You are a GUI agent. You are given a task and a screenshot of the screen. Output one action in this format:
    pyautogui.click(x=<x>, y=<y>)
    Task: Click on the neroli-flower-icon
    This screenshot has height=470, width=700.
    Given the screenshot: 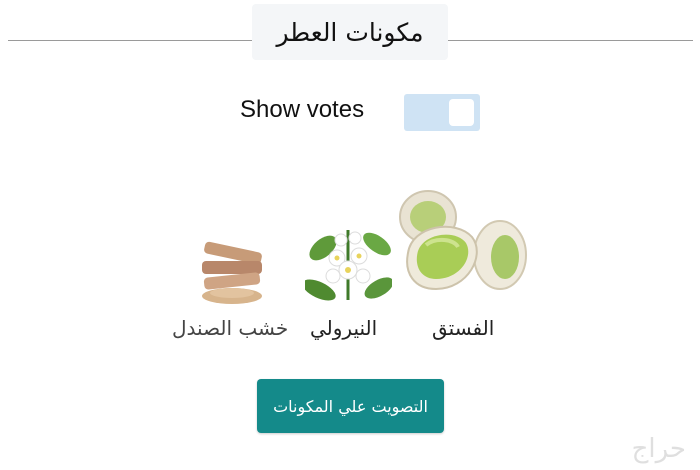 What is the action you would take?
    pyautogui.click(x=348, y=263)
    